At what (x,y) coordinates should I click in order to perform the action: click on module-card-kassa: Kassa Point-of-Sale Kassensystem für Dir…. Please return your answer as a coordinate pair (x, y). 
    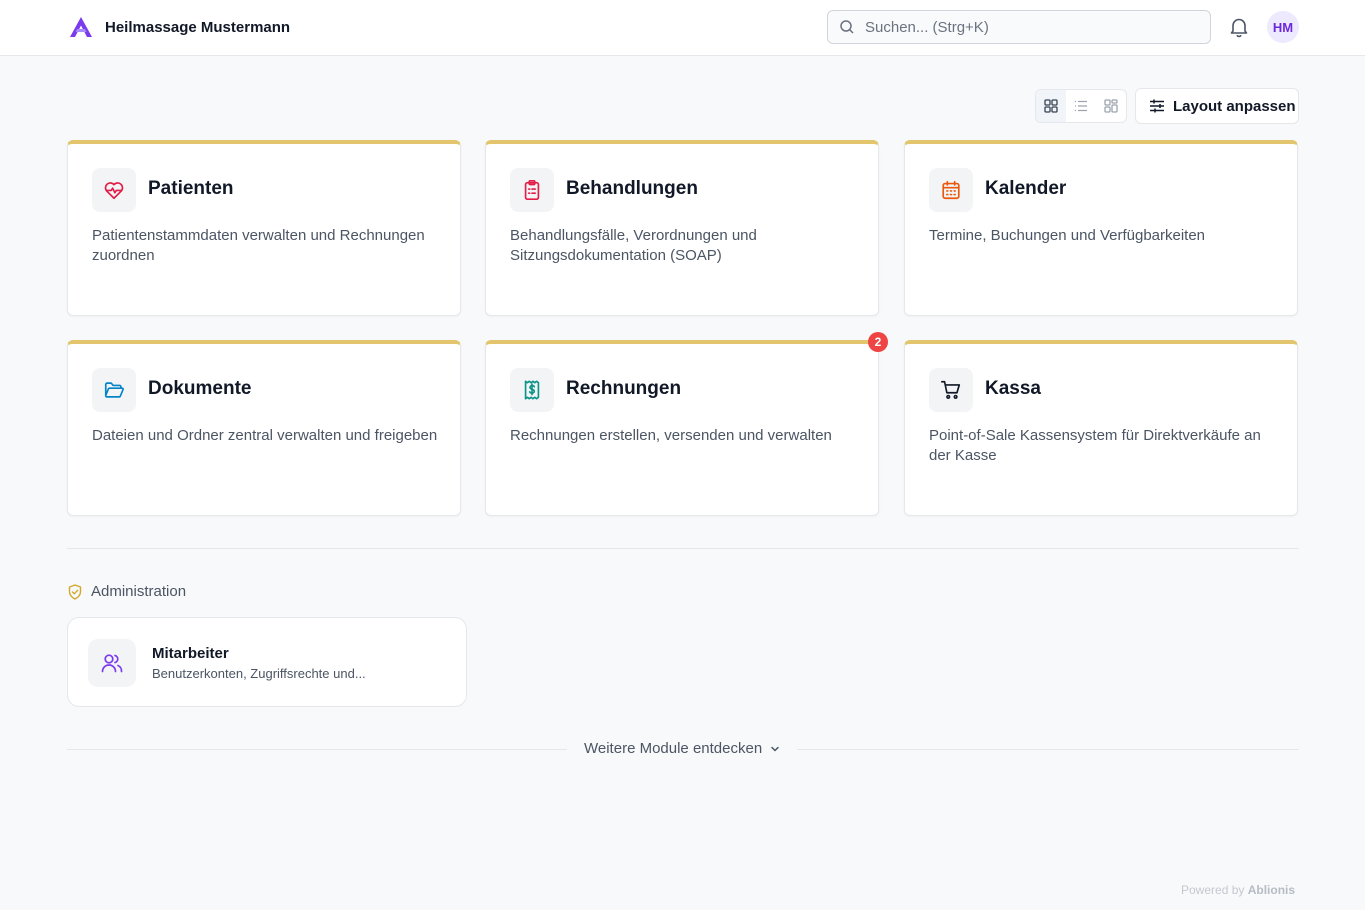
    Looking at the image, I should click on (1101, 428).